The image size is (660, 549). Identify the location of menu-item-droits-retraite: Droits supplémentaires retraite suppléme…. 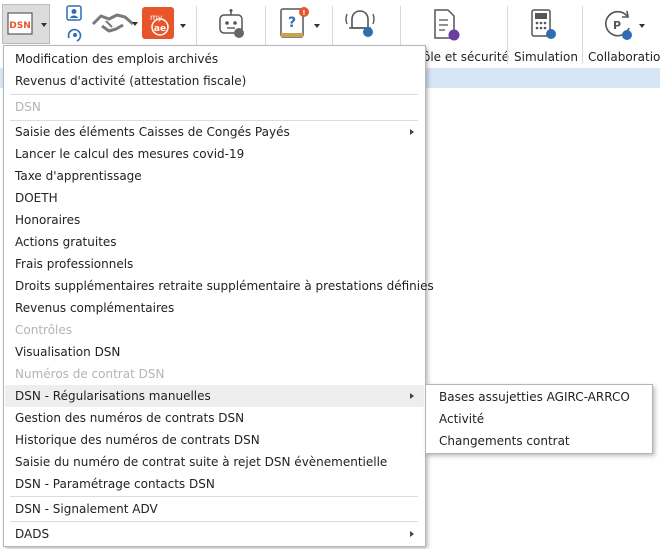
(219, 286).